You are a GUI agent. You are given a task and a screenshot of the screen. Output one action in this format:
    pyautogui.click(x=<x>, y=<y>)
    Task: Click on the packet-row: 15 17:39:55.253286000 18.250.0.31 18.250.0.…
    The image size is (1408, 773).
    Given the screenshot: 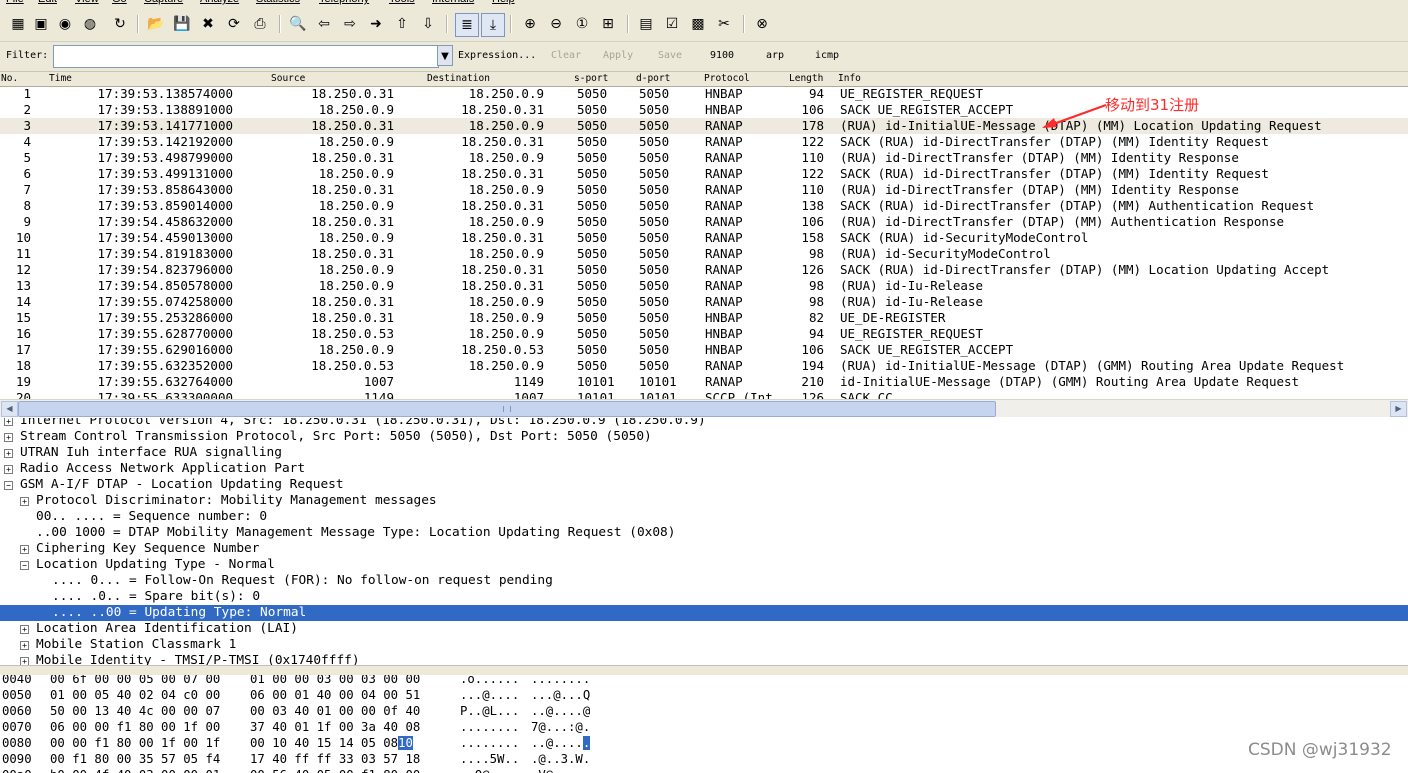 What is the action you would take?
    pyautogui.click(x=704, y=318)
    